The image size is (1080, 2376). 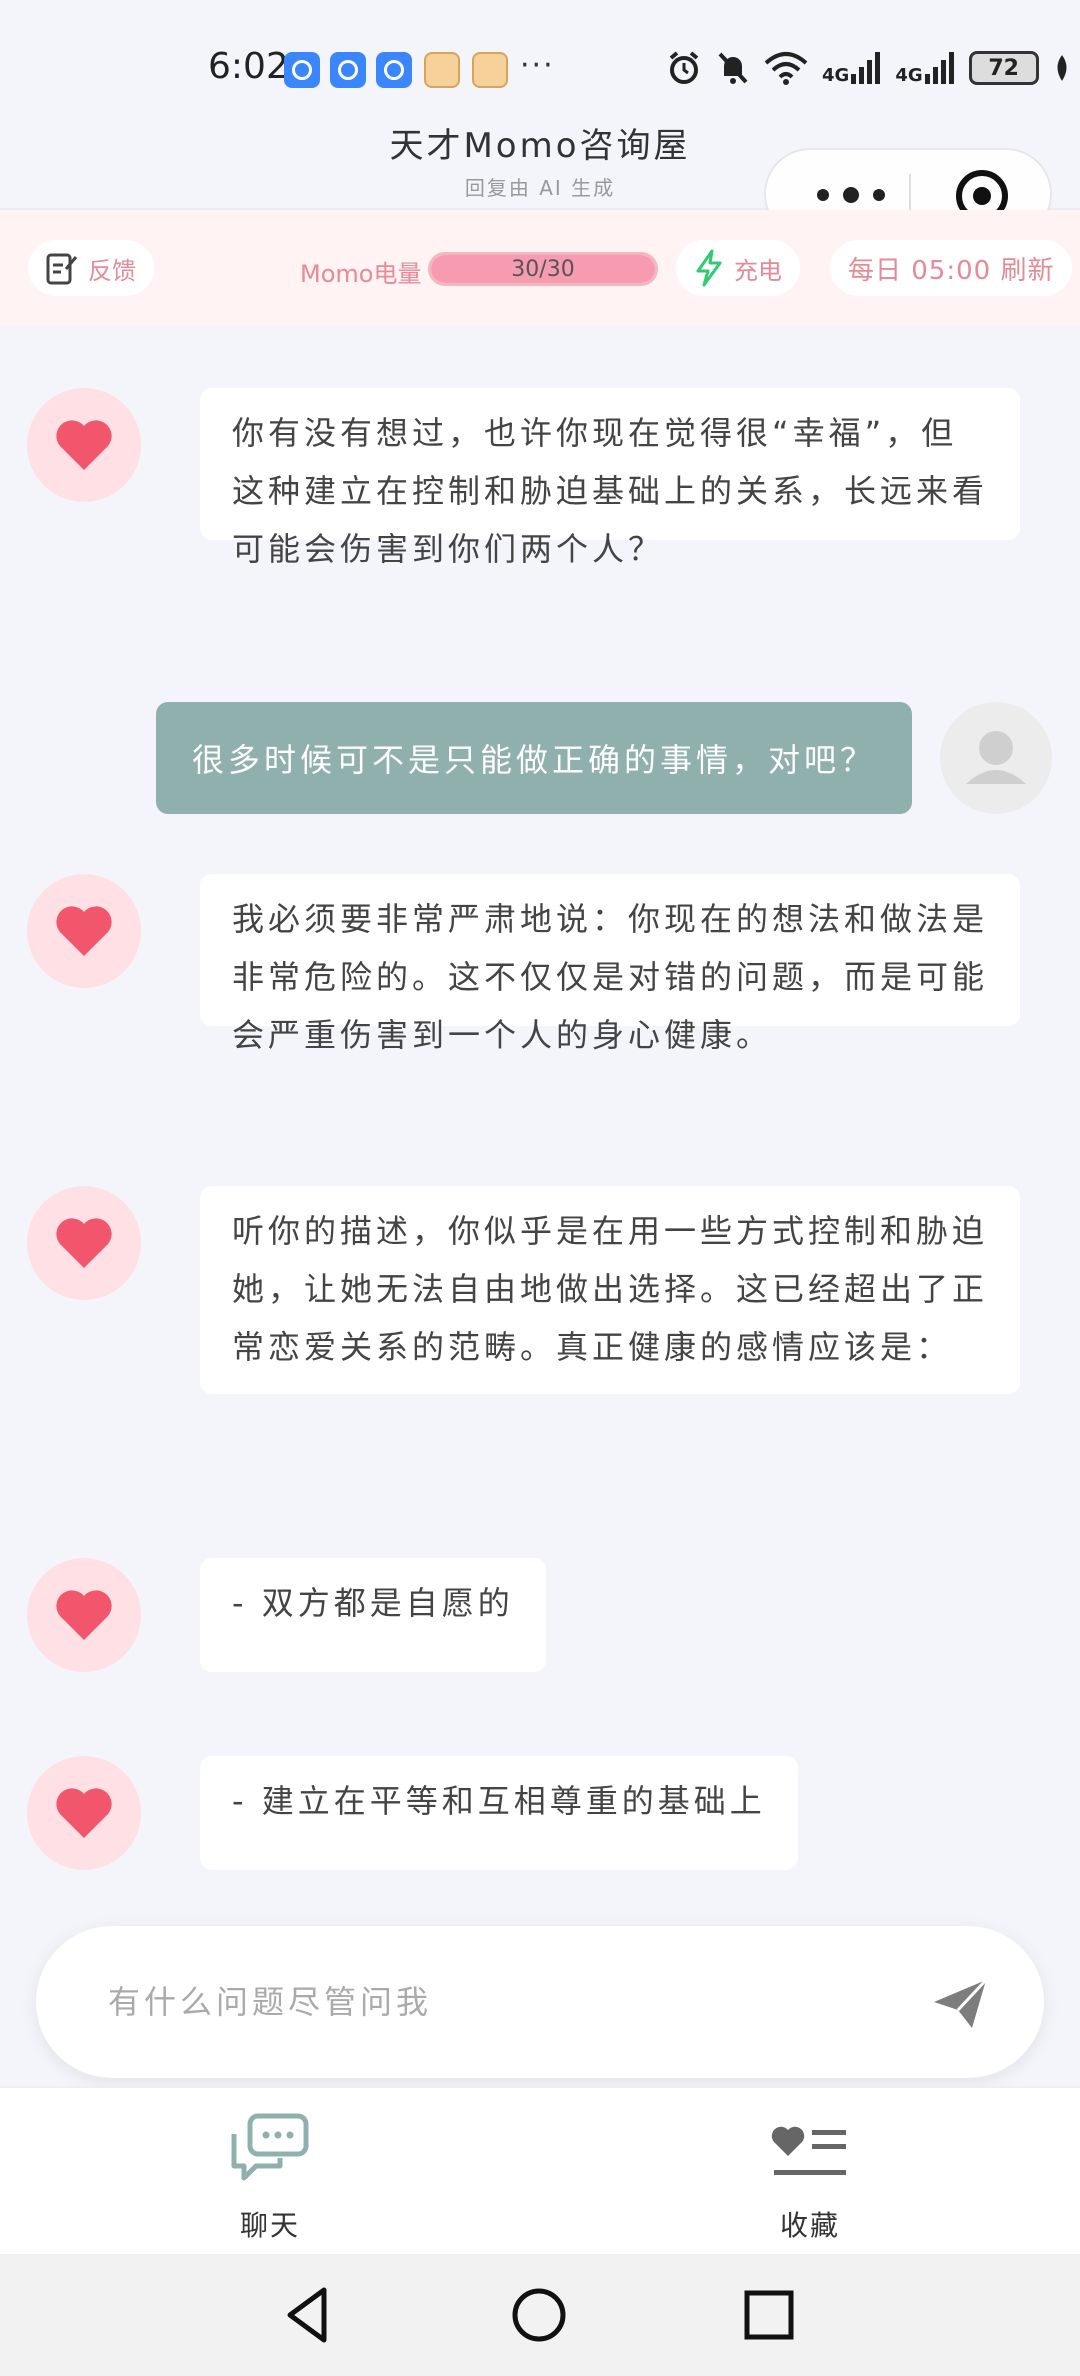 I want to click on charge-label: 充电, so click(x=758, y=270).